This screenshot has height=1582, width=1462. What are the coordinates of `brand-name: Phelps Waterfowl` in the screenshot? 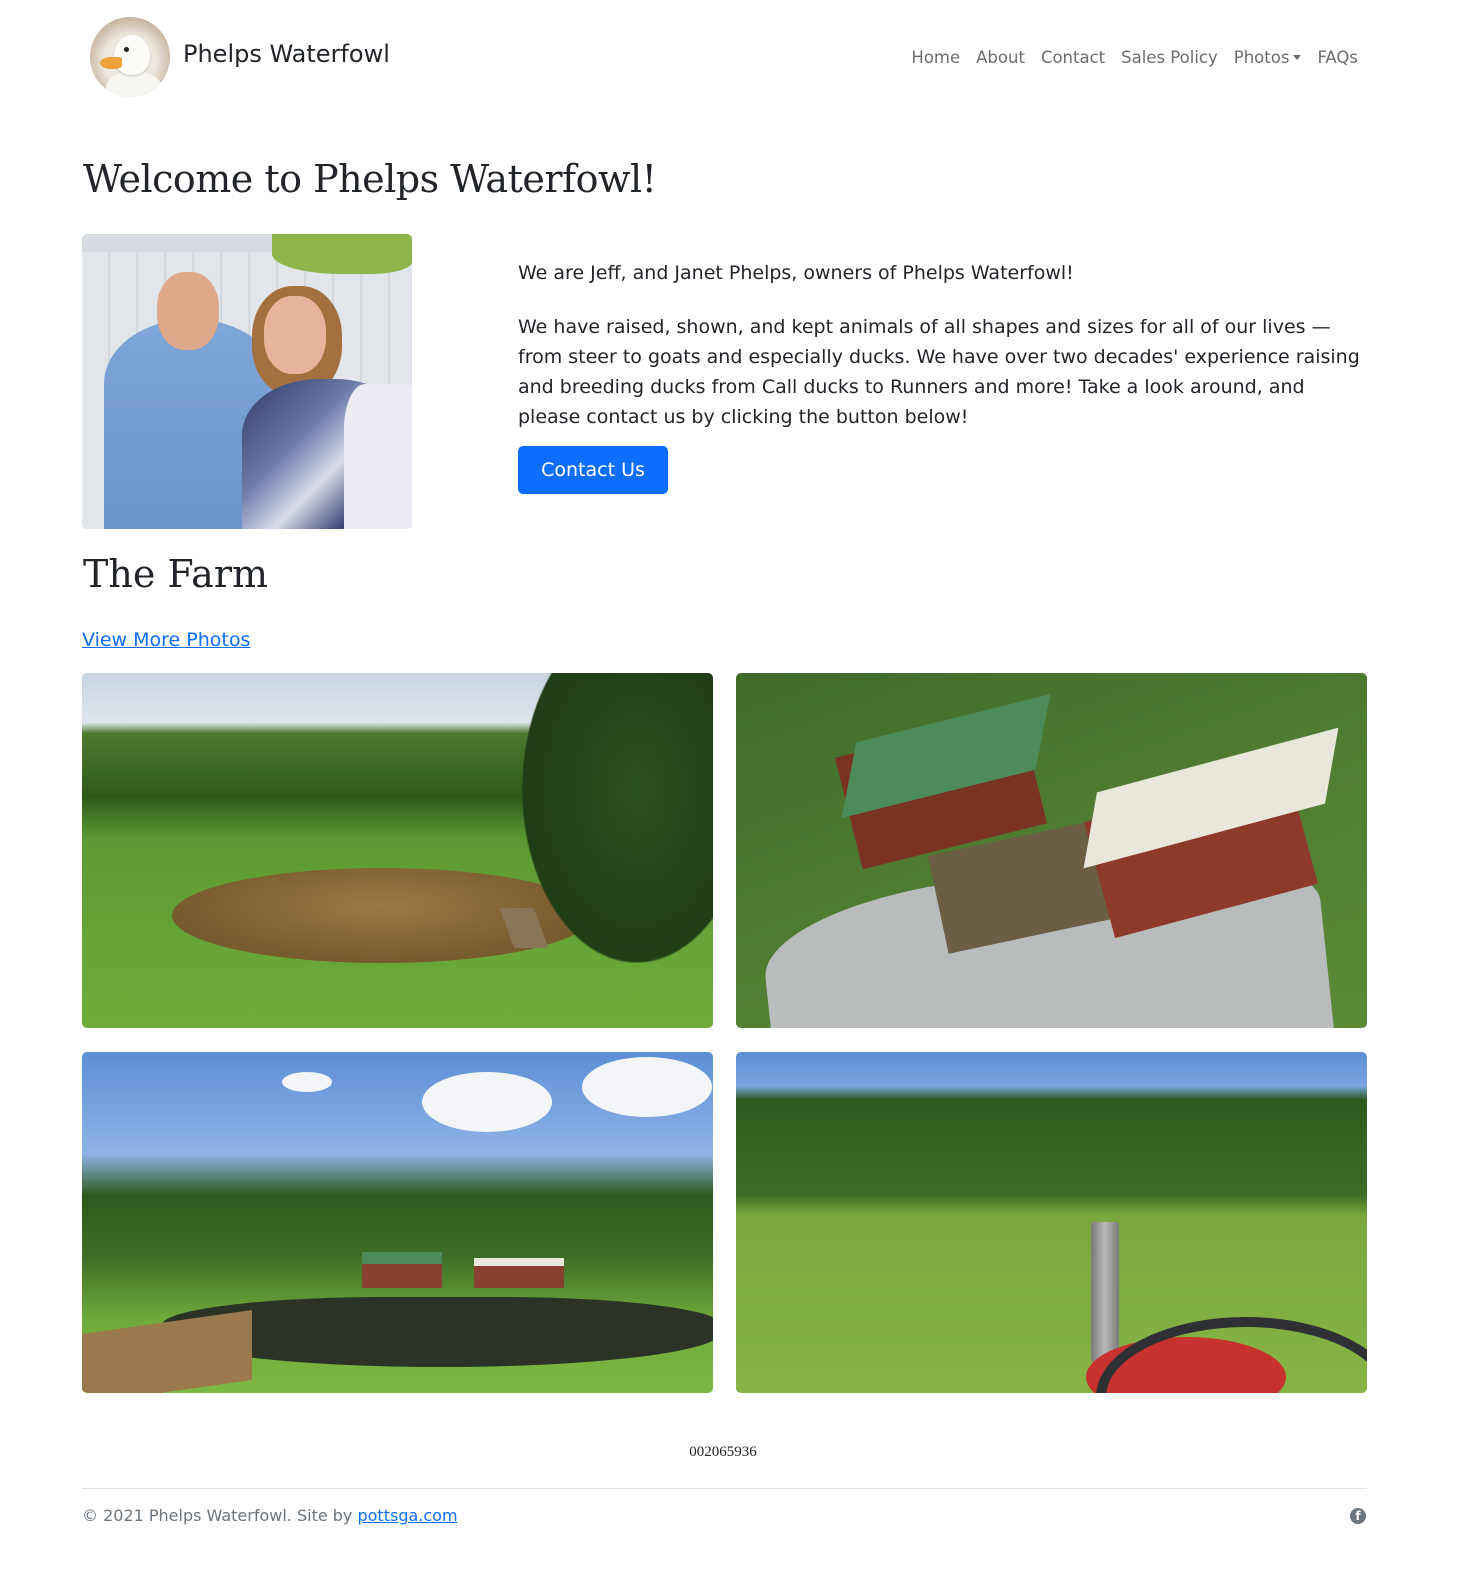 It's located at (286, 54).